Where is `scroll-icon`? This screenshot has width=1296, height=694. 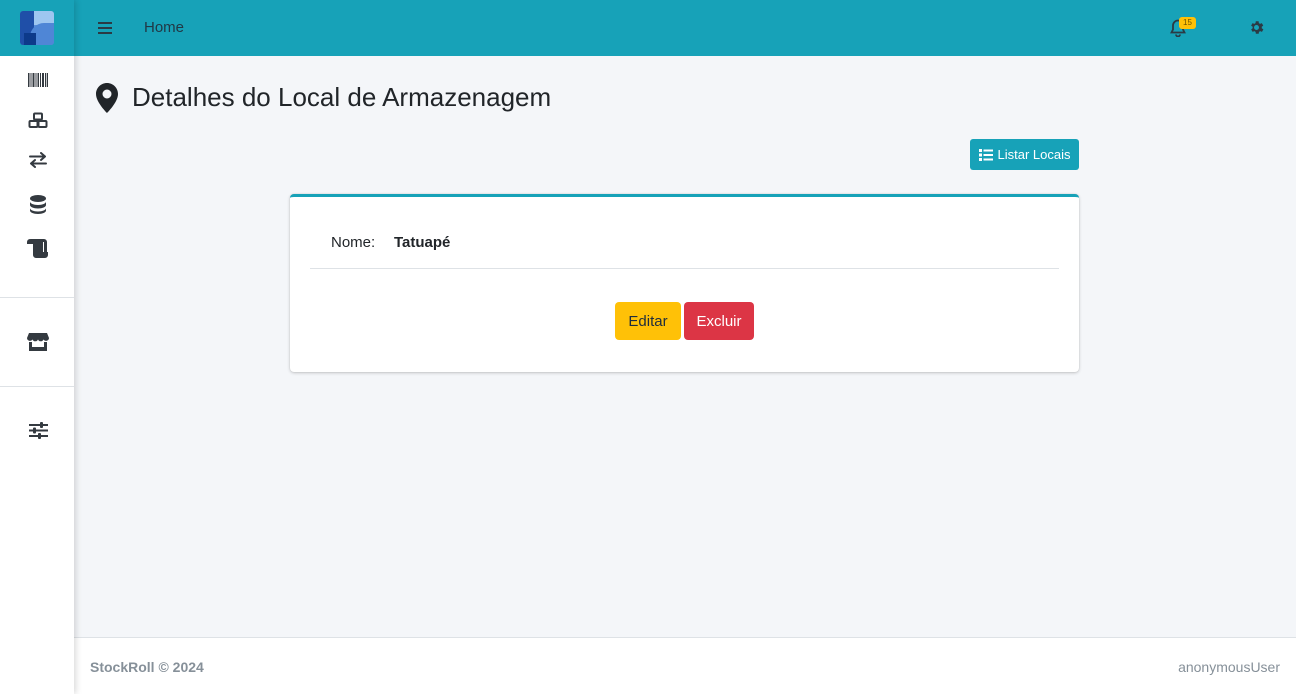 scroll-icon is located at coordinates (37, 248).